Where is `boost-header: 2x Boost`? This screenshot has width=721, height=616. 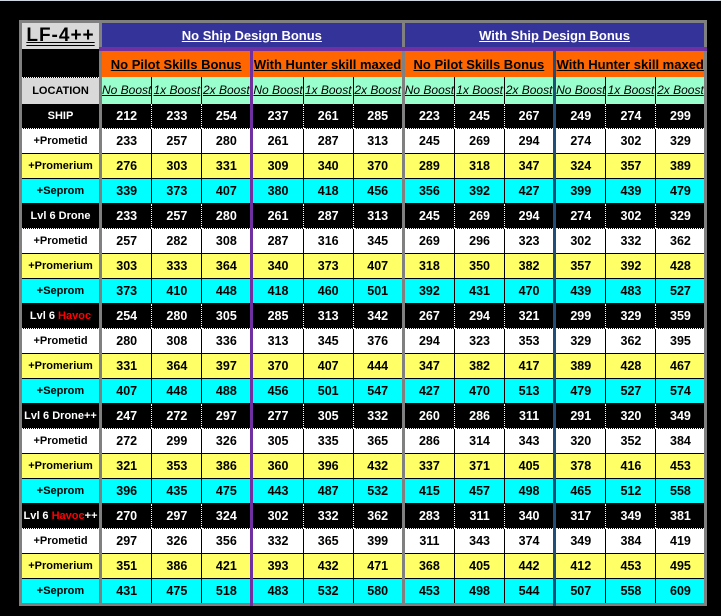
boost-header: 2x Boost is located at coordinates (378, 90).